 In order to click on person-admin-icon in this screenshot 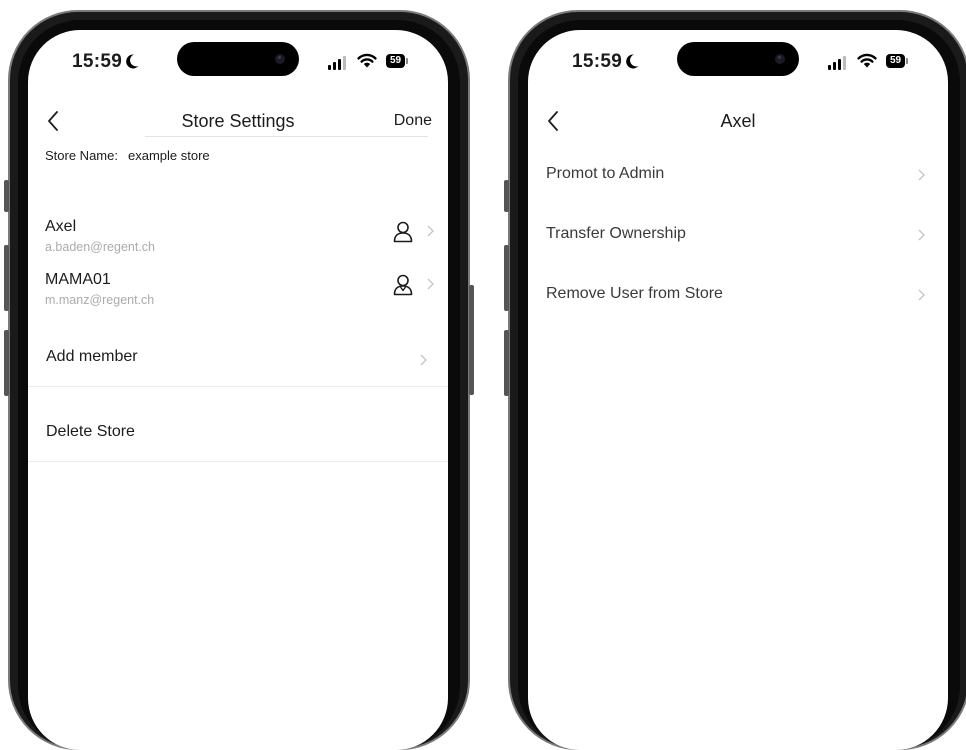, I will do `click(403, 285)`.